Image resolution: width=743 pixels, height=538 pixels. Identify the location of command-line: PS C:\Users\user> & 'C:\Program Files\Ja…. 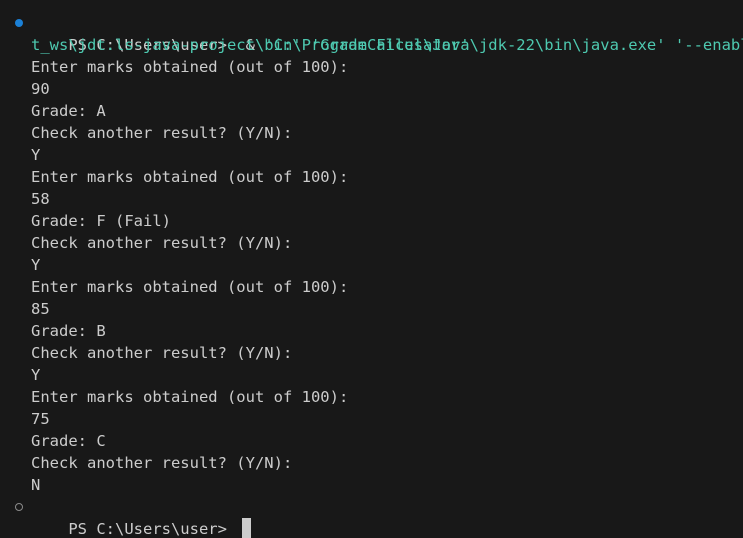
(371, 33).